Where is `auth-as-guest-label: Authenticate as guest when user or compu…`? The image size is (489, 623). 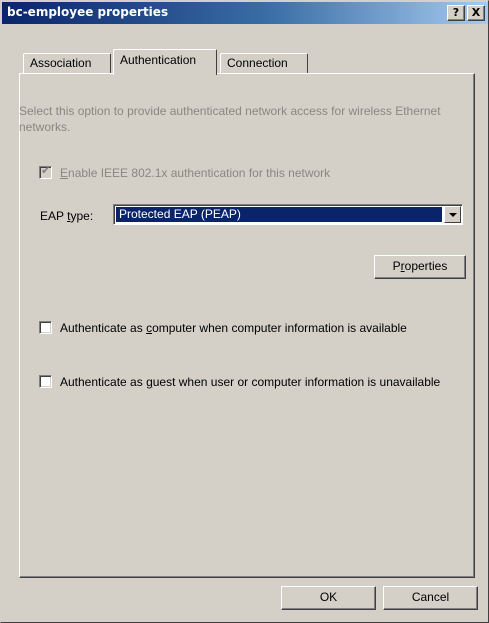 auth-as-guest-label: Authenticate as guest when user or compu… is located at coordinates (250, 382).